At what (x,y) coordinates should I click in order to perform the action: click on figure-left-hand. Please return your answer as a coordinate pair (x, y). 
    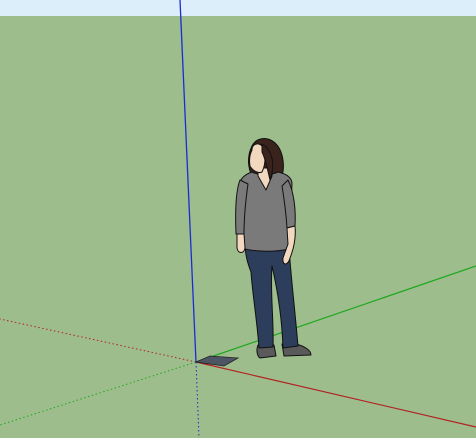
    Looking at the image, I should click on (241, 243).